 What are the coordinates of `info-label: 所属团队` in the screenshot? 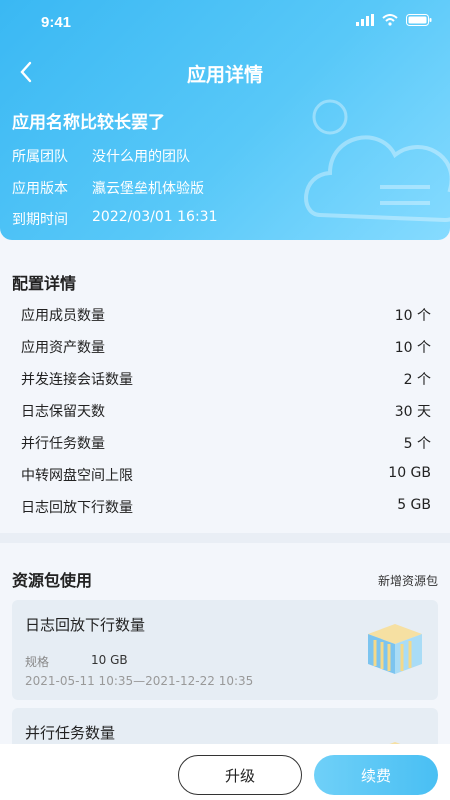 It's located at (40, 157).